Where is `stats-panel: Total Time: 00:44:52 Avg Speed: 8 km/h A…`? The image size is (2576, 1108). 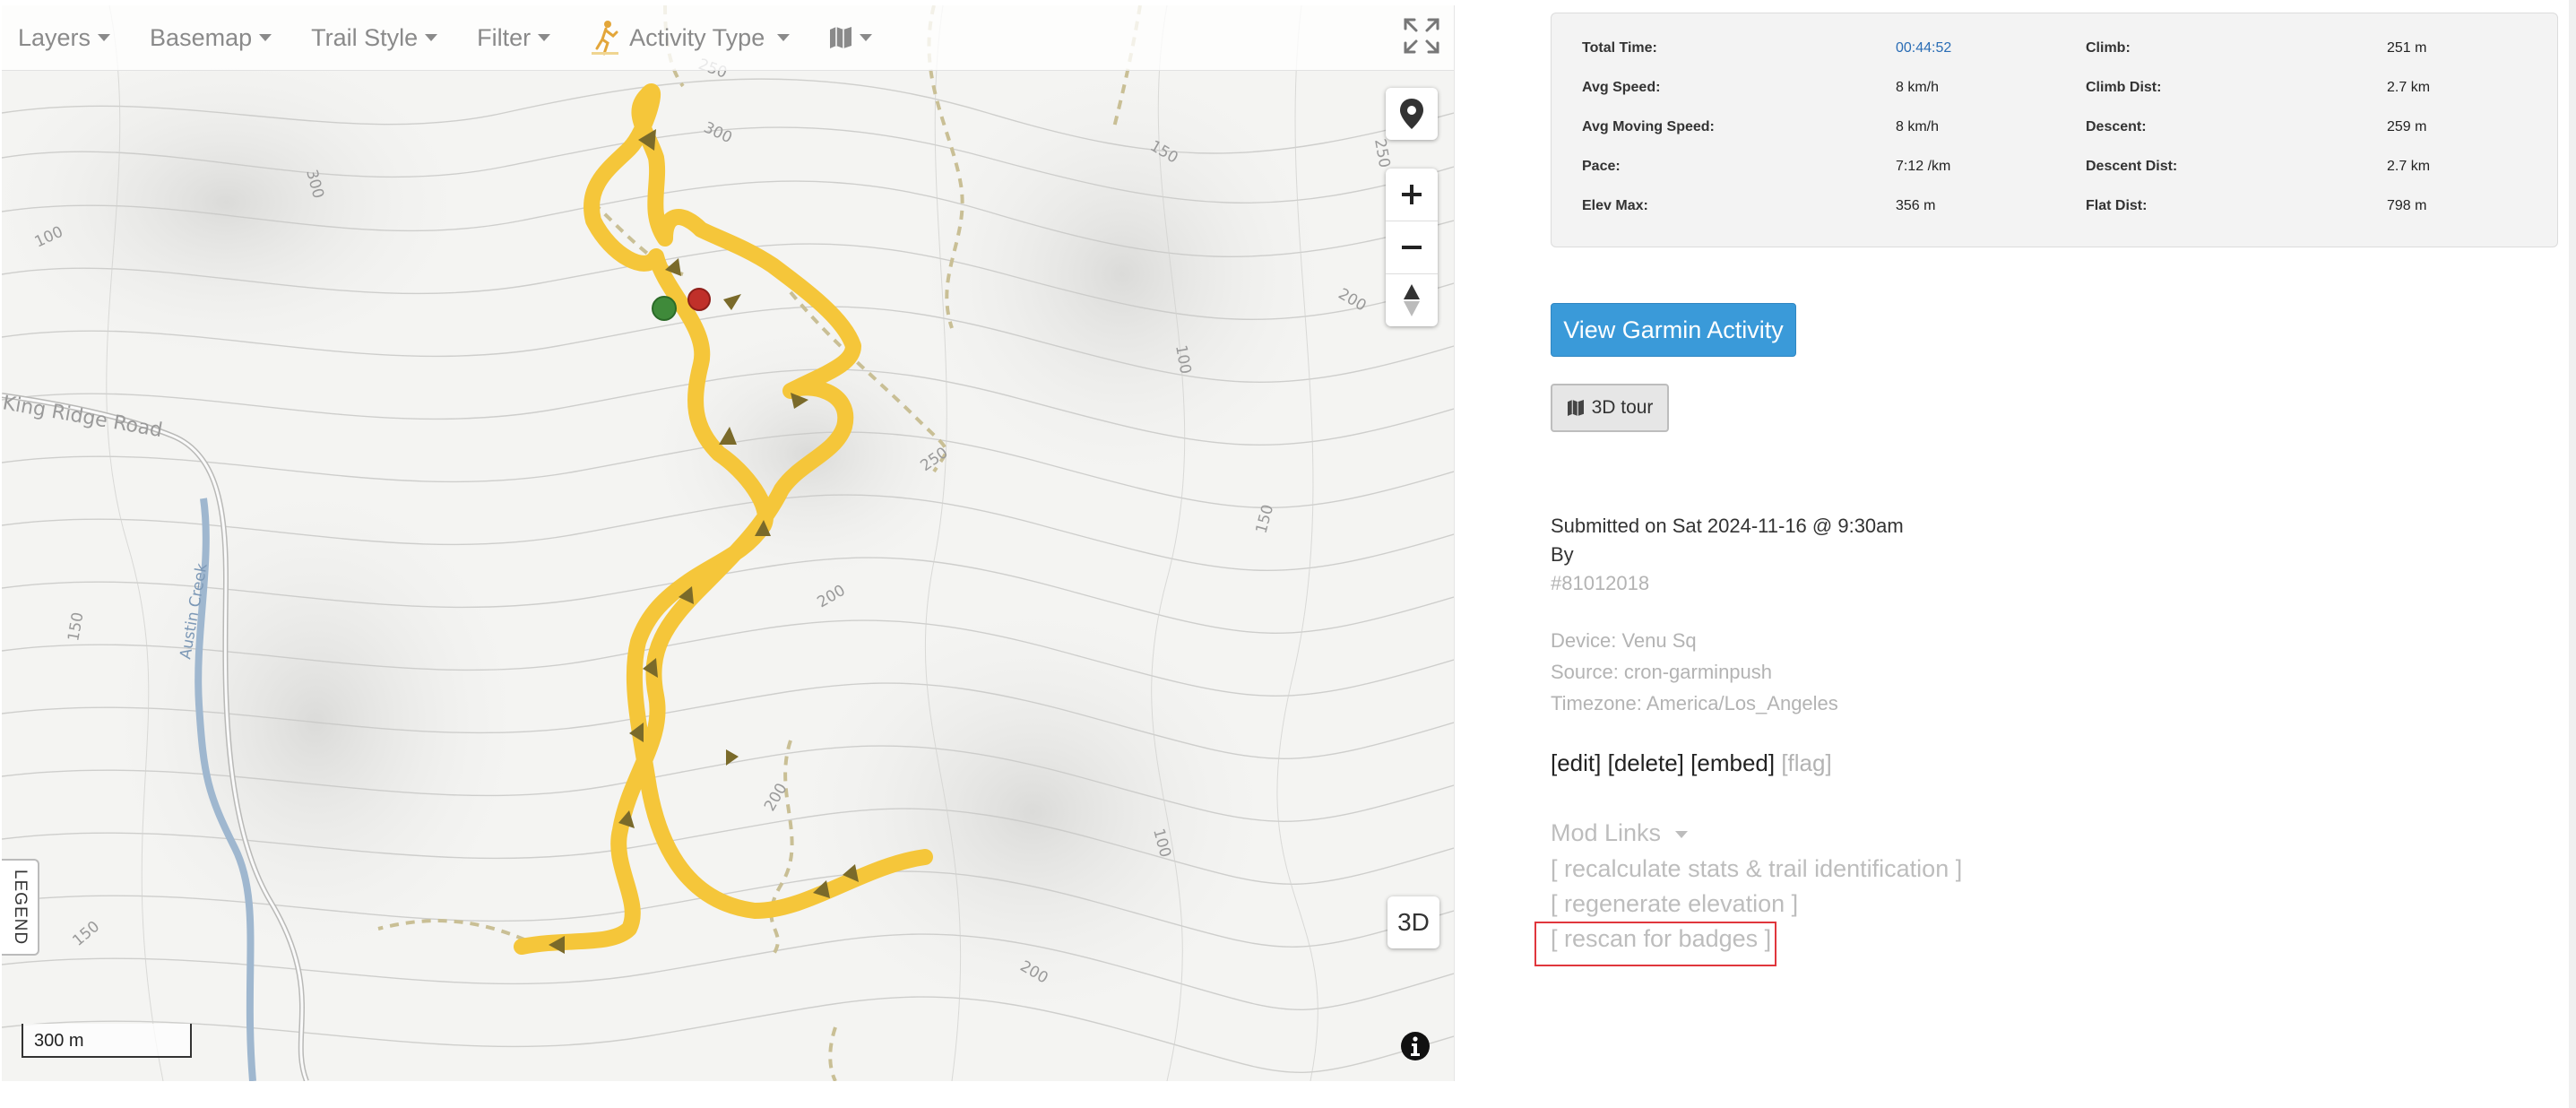 stats-panel: Total Time: 00:44:52 Avg Speed: 8 km/h A… is located at coordinates (2054, 130).